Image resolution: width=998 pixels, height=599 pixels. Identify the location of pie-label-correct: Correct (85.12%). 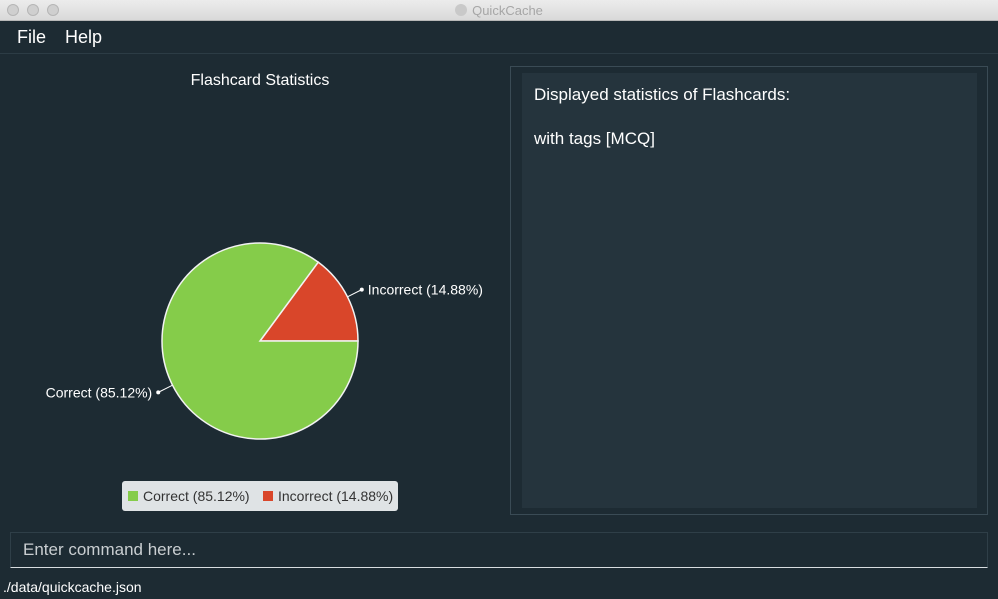
(99, 392).